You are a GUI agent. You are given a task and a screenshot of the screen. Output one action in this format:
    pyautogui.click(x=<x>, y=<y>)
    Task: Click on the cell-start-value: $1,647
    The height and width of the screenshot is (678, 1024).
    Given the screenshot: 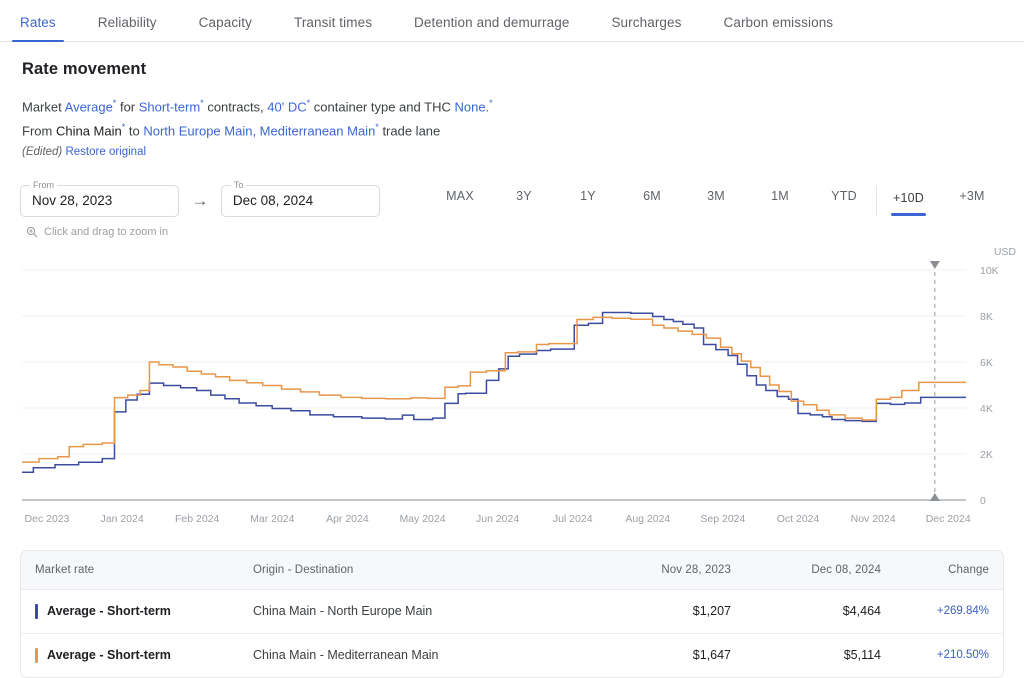 What is the action you would take?
    pyautogui.click(x=711, y=655)
    